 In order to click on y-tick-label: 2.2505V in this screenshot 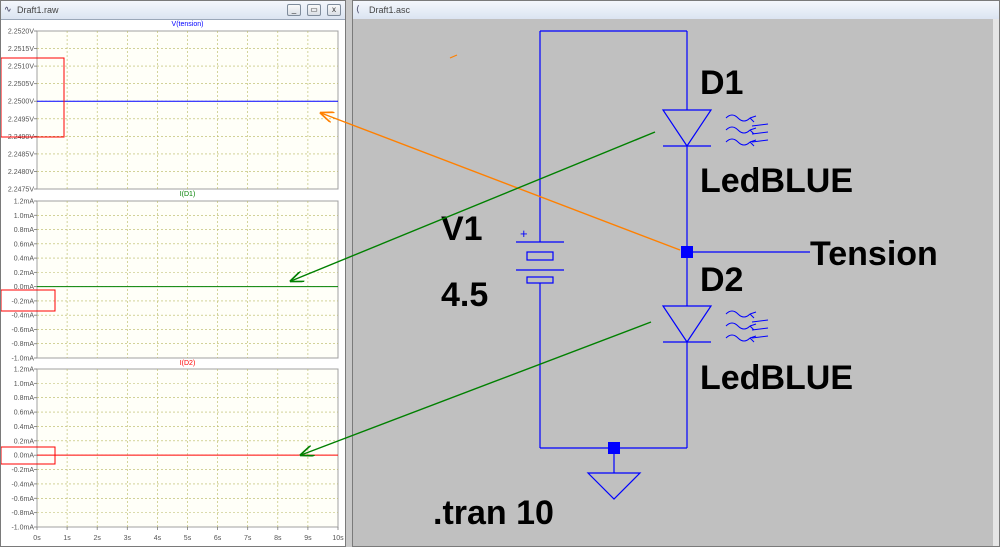, I will do `click(21, 84)`.